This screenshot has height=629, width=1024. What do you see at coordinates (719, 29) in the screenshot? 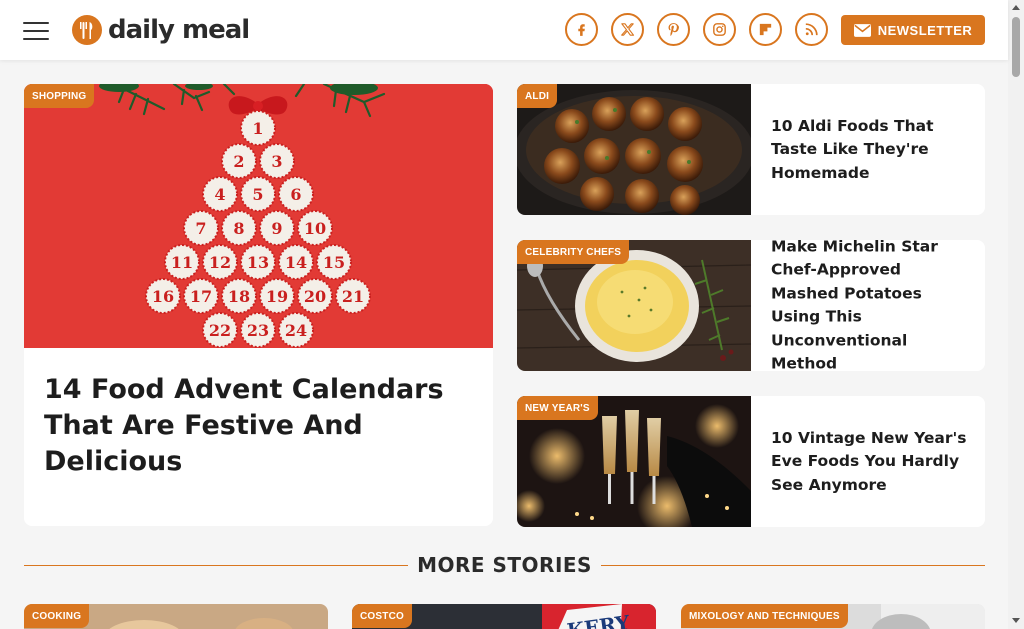
I see `instagram-icon` at bounding box center [719, 29].